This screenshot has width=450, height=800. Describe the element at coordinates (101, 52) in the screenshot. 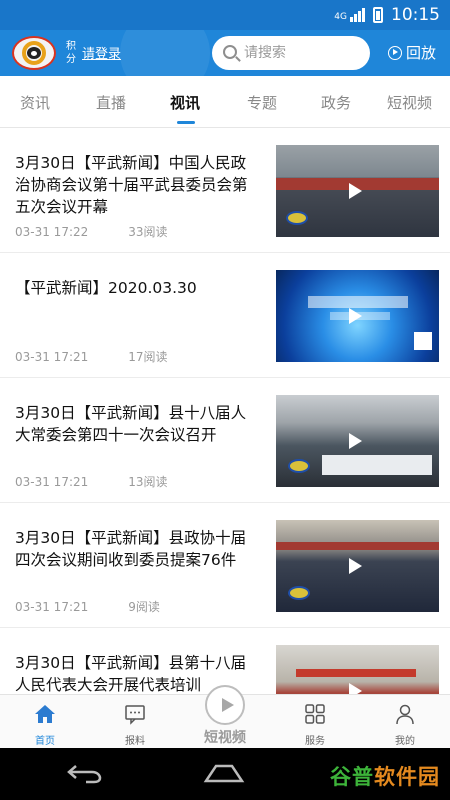

I see `login-link: 请登录` at that location.